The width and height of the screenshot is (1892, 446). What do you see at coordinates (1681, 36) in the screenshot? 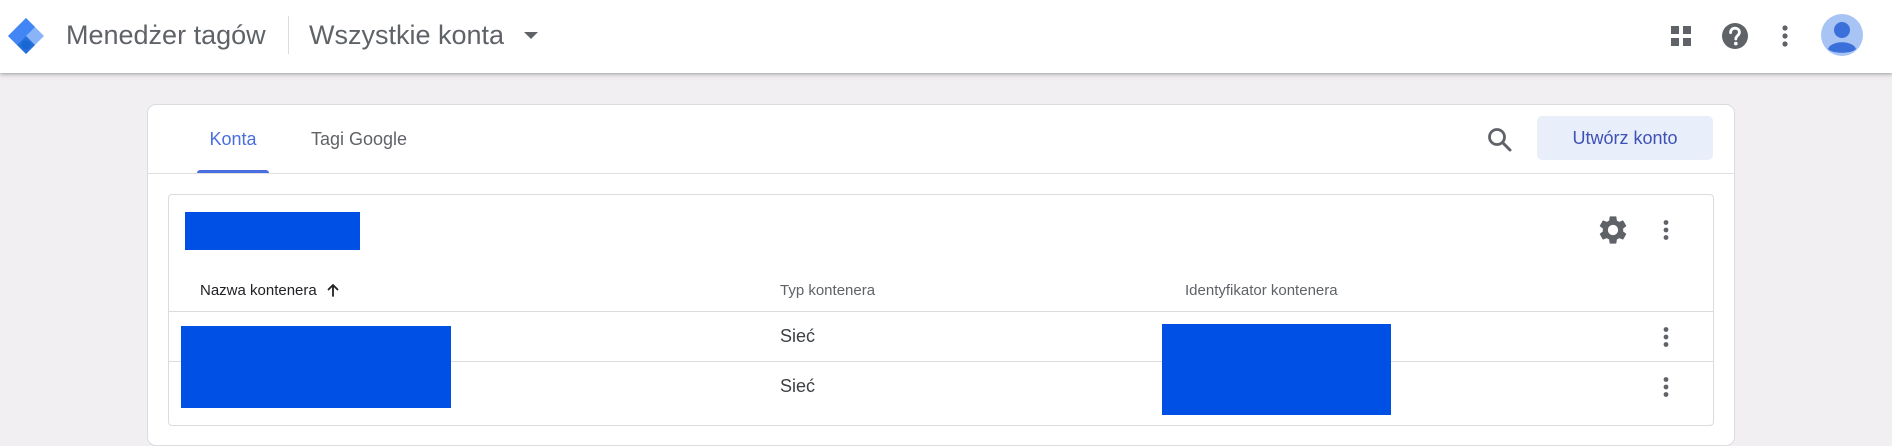
I see `apps-icon` at bounding box center [1681, 36].